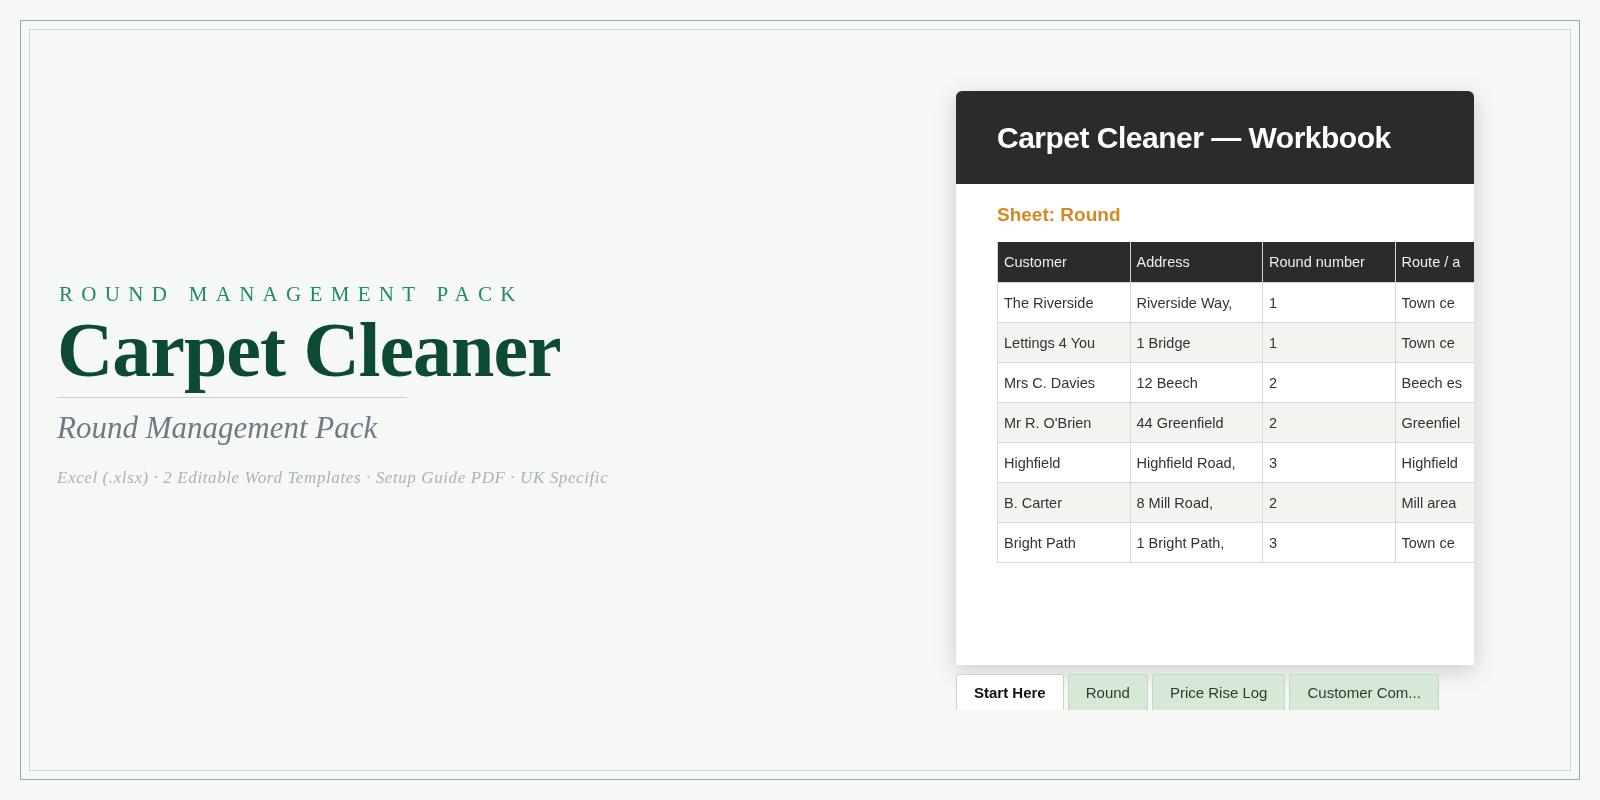 The width and height of the screenshot is (1600, 800). I want to click on table-cell: The Riverside, so click(1063, 302).